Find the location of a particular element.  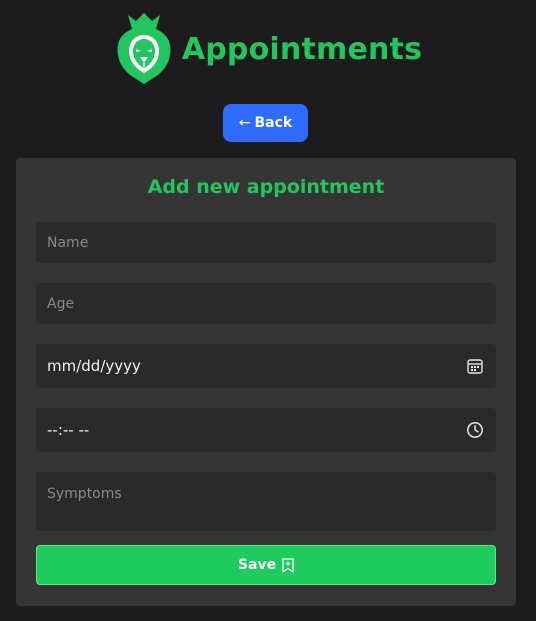

back-button-label: Back is located at coordinates (273, 123).